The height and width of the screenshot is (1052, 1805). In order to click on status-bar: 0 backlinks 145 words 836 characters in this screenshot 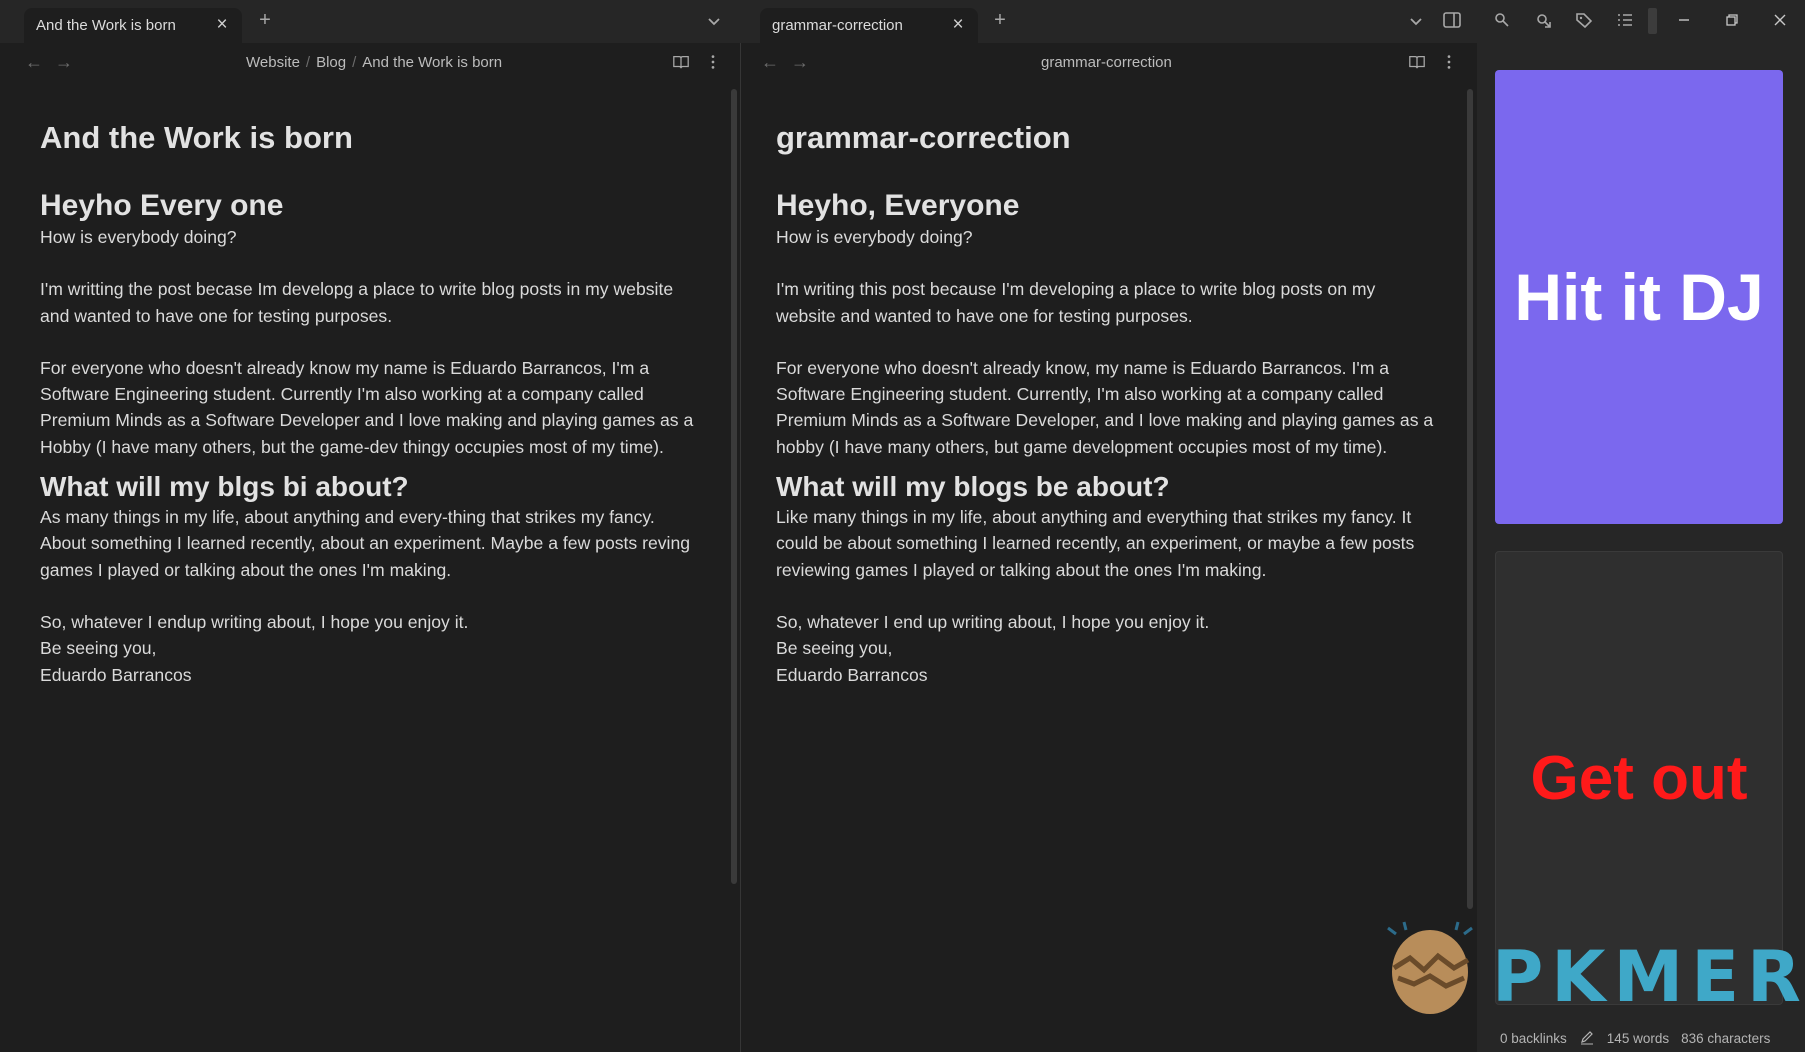, I will do `click(1635, 1038)`.